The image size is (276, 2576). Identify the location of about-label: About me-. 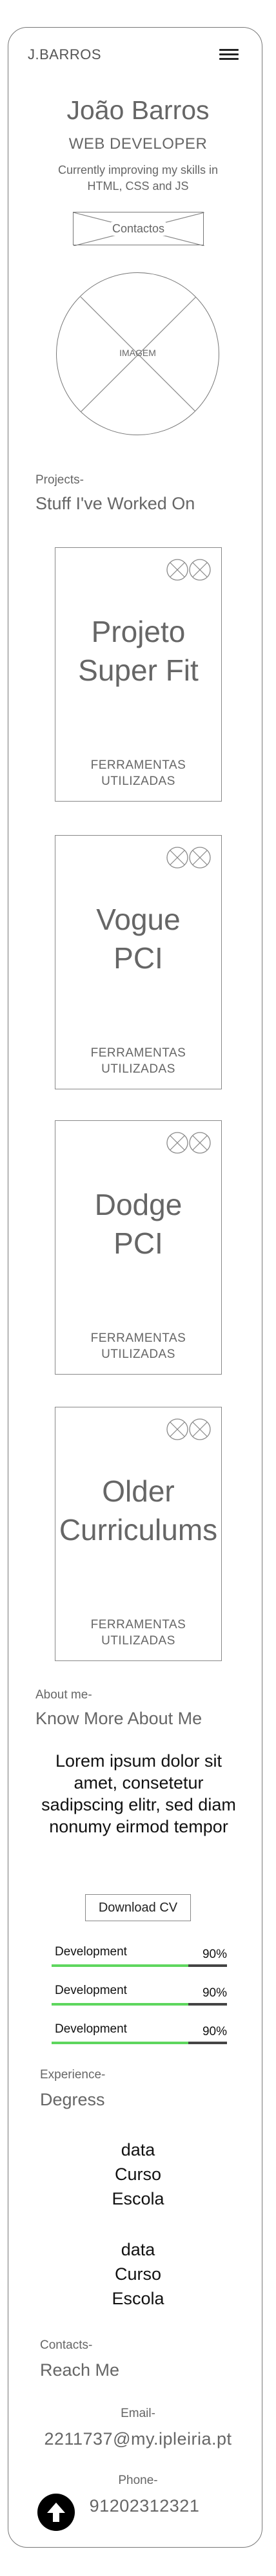
(63, 1695).